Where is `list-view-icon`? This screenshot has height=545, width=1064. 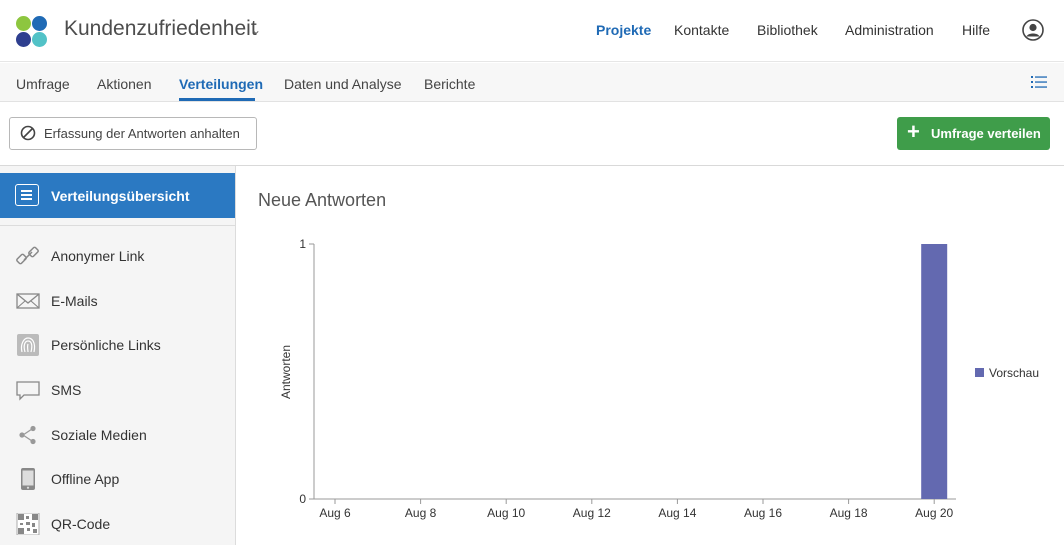
list-view-icon is located at coordinates (1039, 82).